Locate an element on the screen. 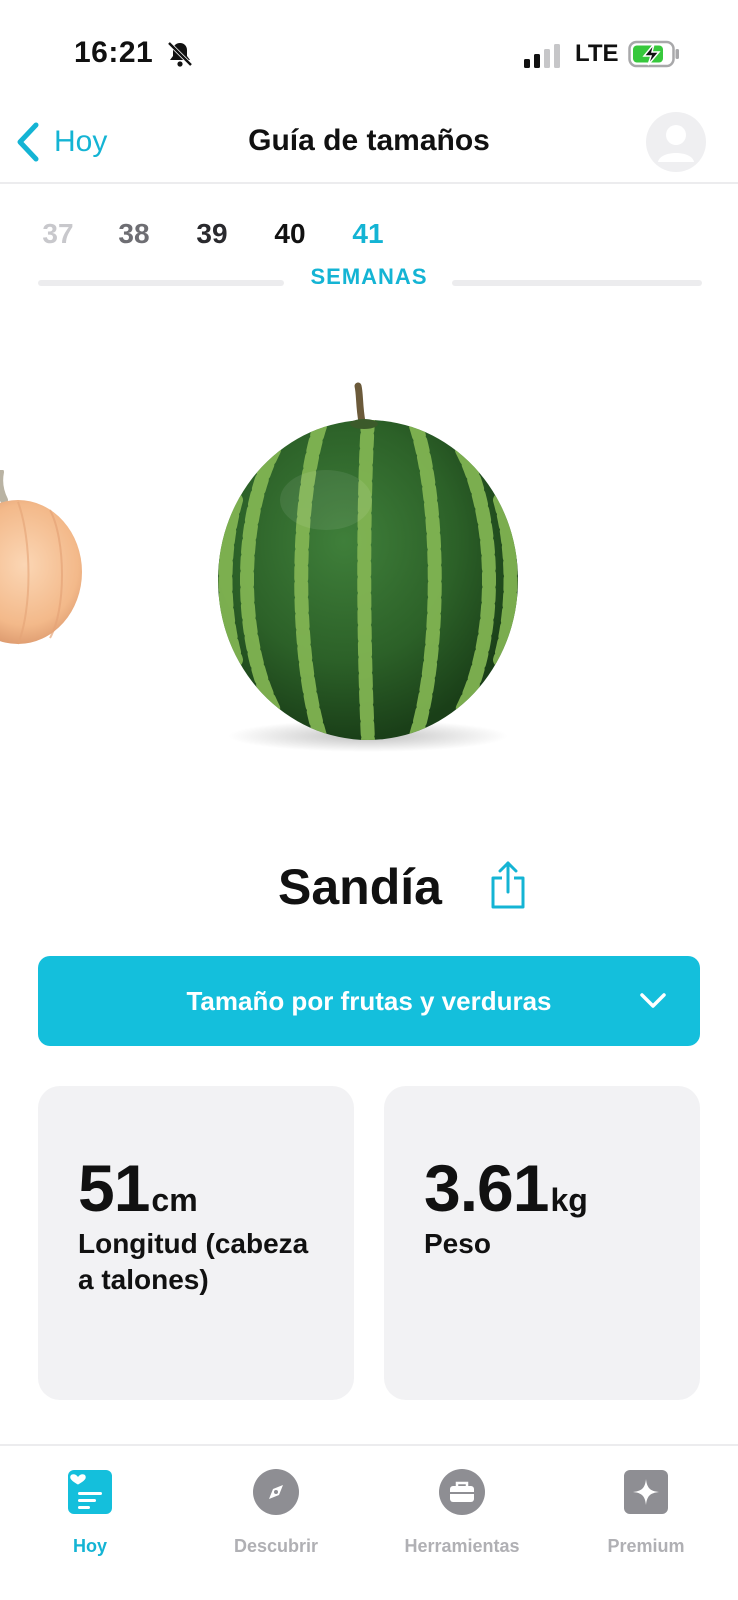 Image resolution: width=738 pixels, height=1600 pixels. week-37: 37 is located at coordinates (58, 234).